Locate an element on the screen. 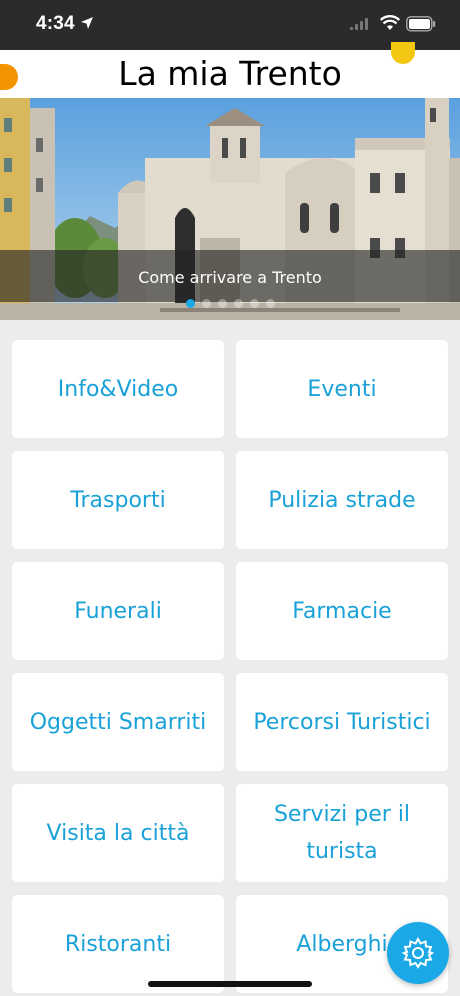  tile-label: Visita la città is located at coordinates (118, 833).